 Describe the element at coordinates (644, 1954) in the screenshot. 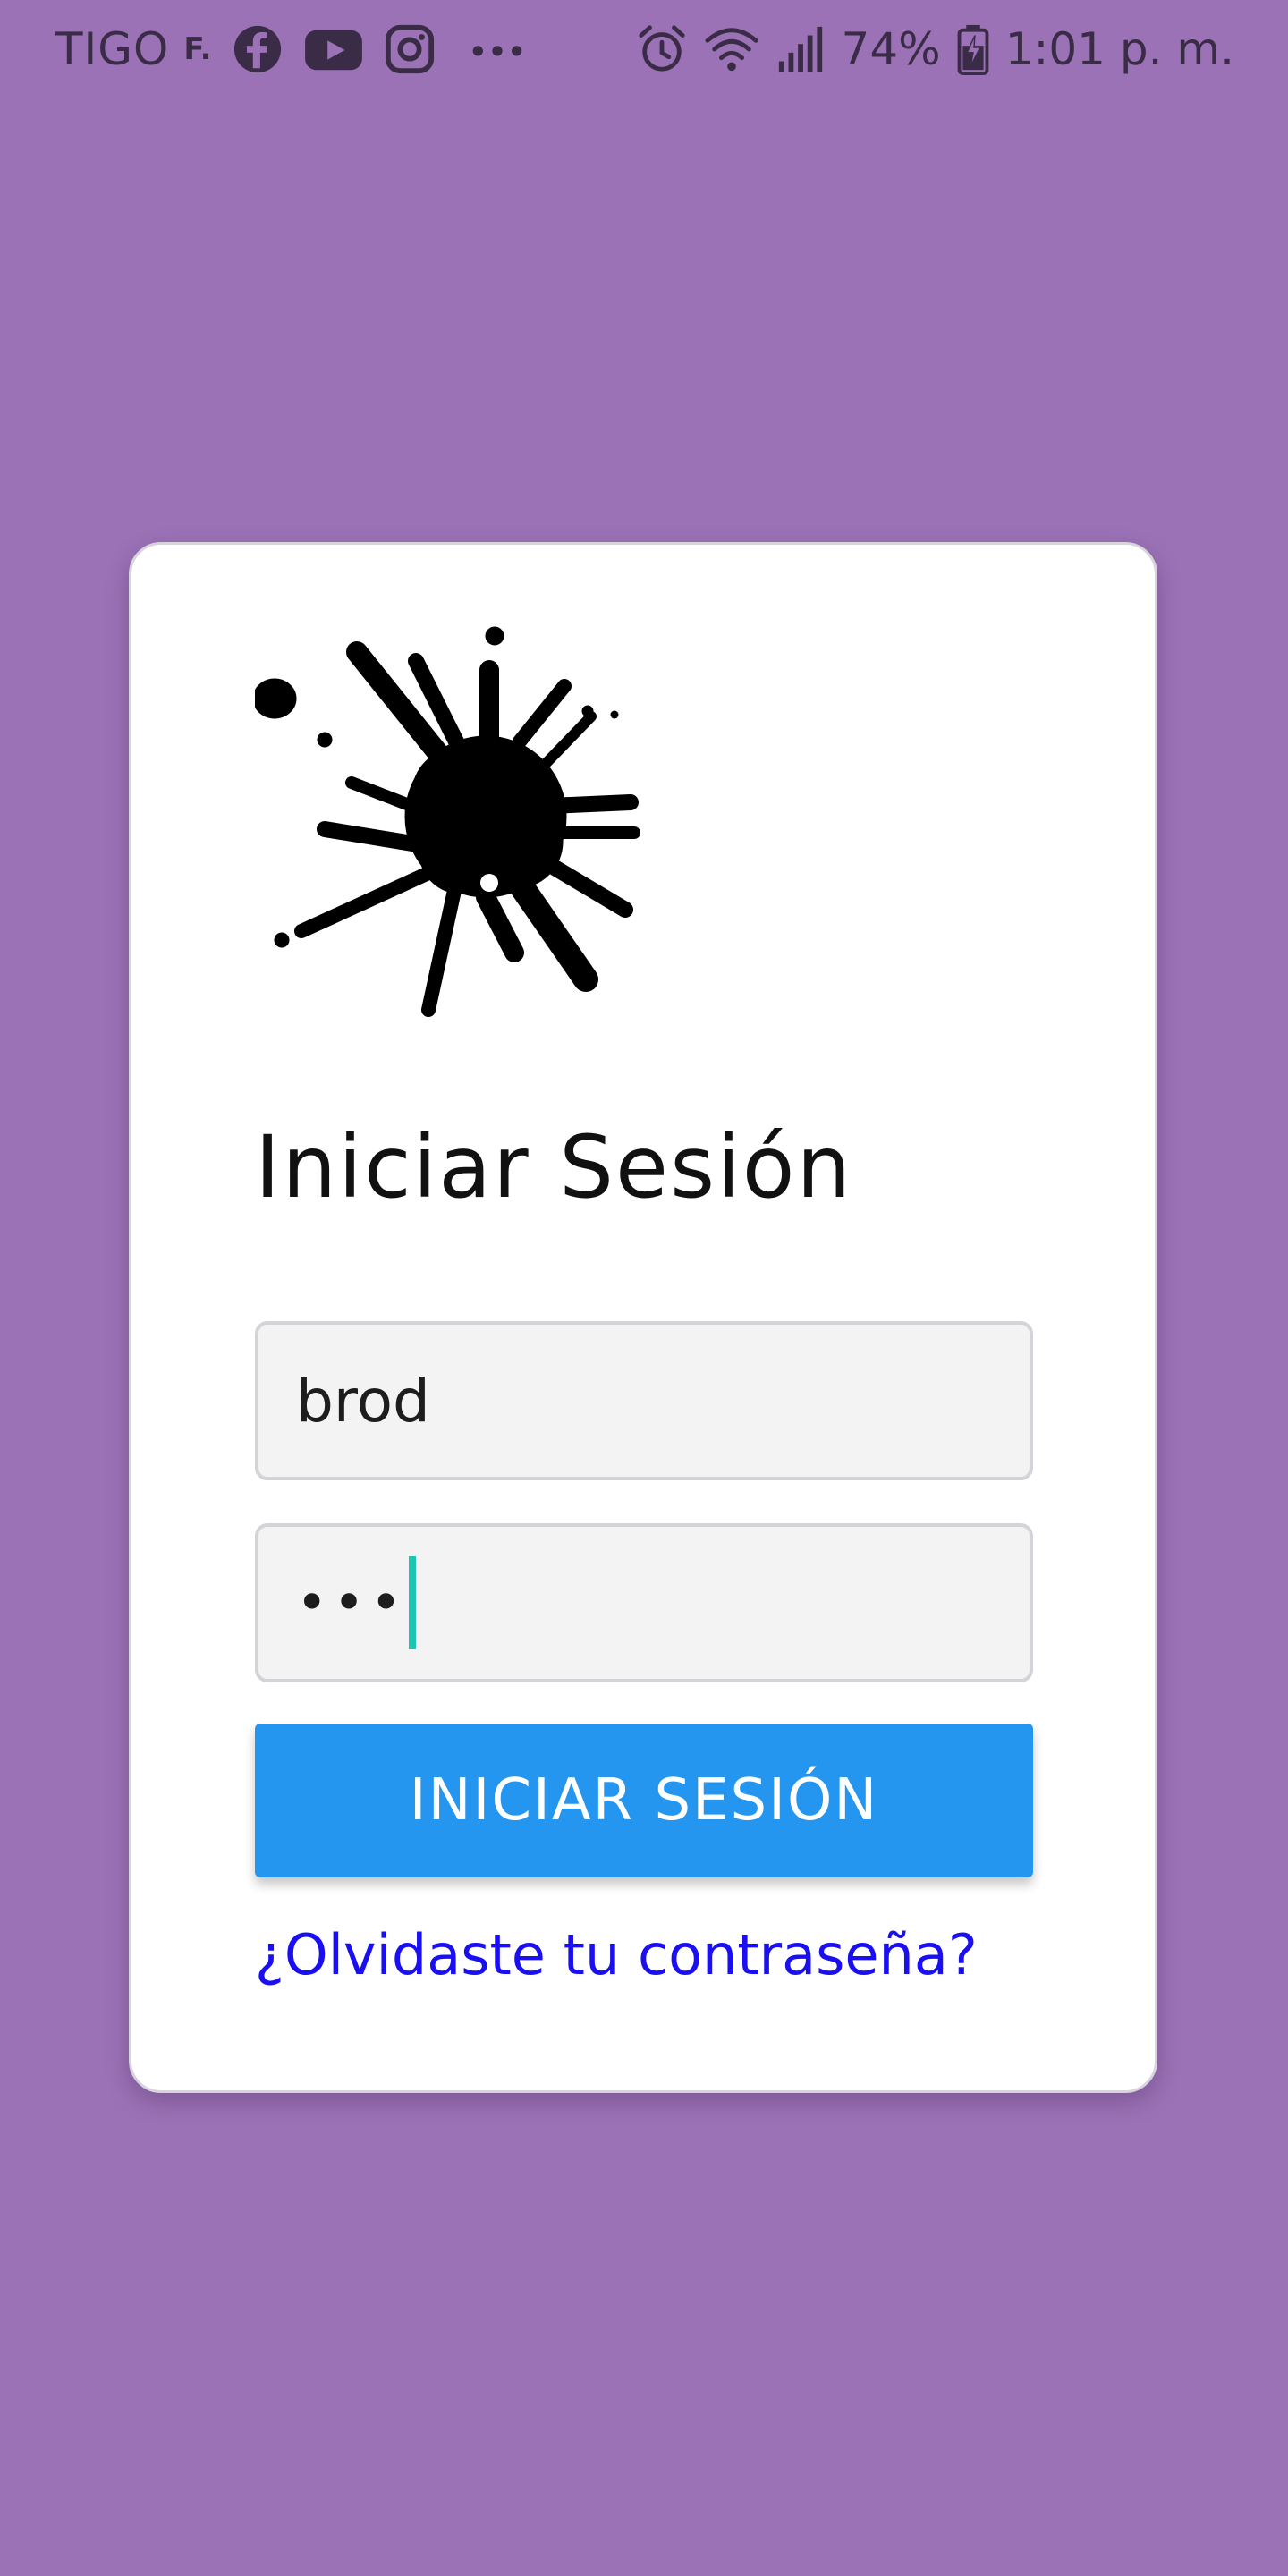

I see `forgot-password-link: ¿Olvidaste tu contraseña?` at that location.